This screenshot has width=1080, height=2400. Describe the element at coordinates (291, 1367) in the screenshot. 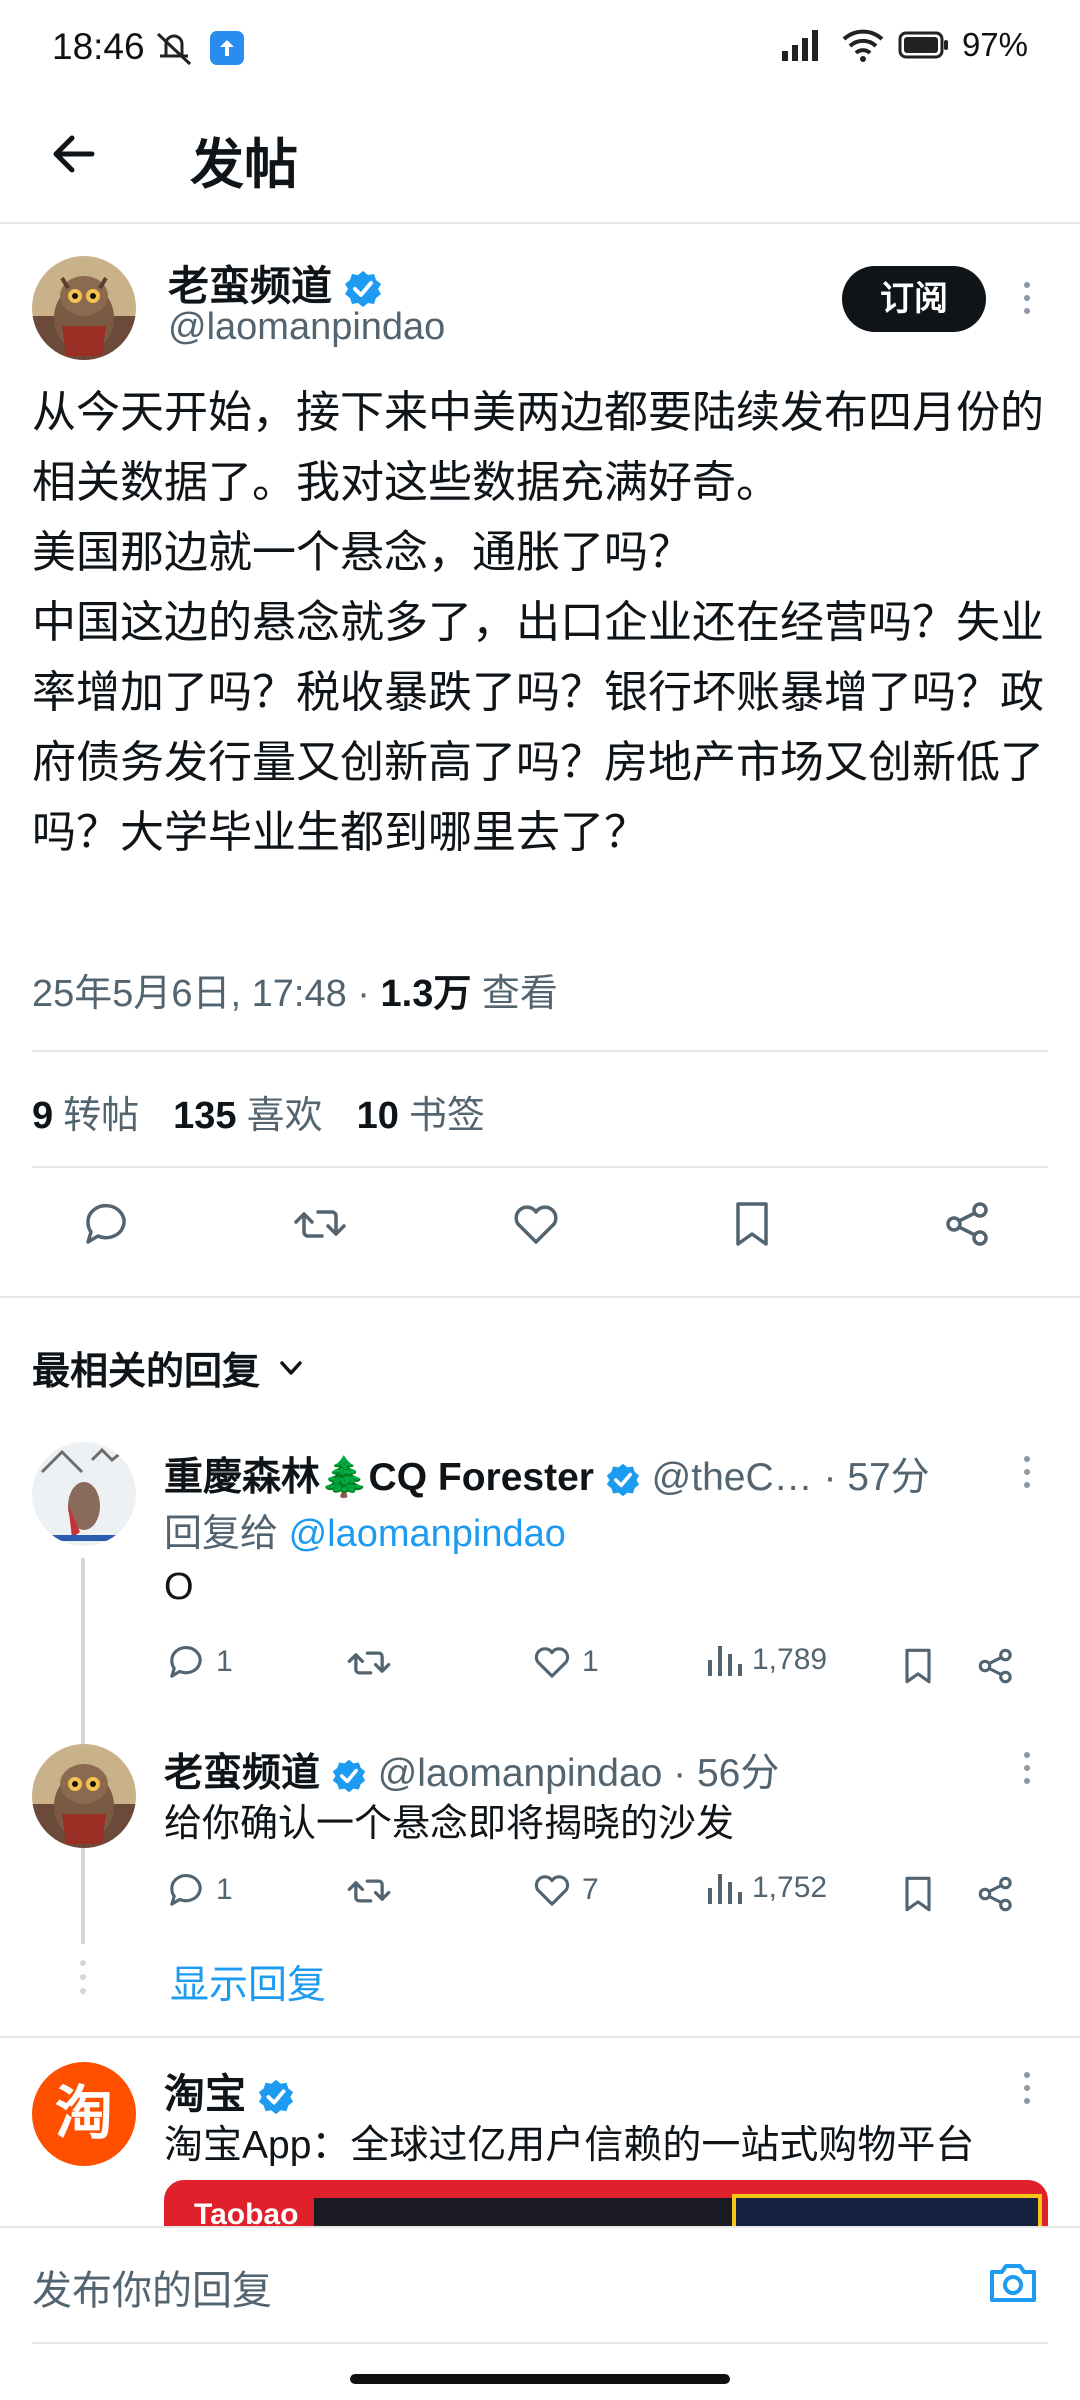

I see `chevron-down-icon` at that location.